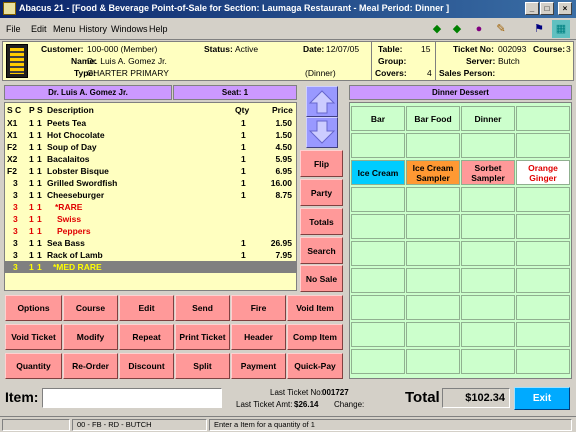 The image size is (576, 432). Describe the element at coordinates (433, 172) in the screenshot. I see `ice-cream-sampler-button: Ice Cream Sampler` at that location.